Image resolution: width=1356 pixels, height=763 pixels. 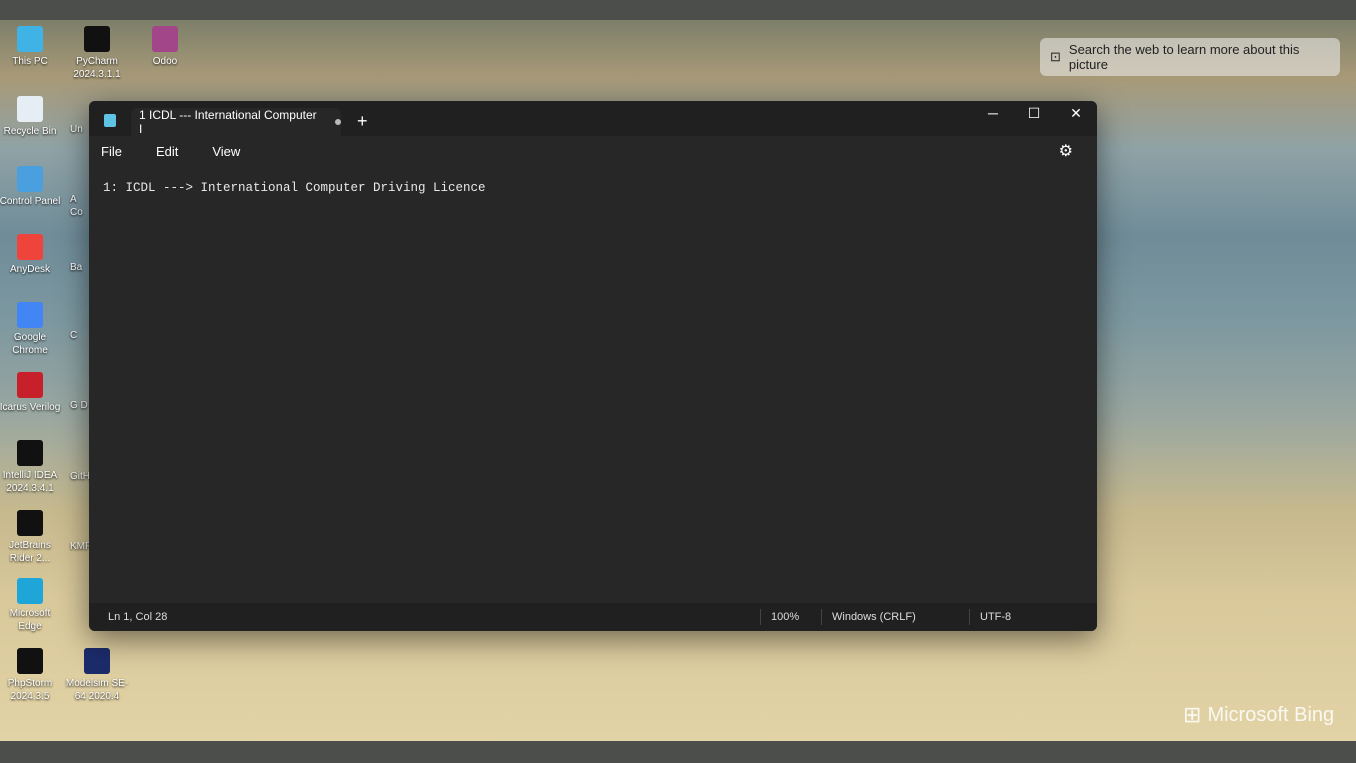 What do you see at coordinates (29, 269) in the screenshot?
I see `desktop-icon-label: AnyDesk` at bounding box center [29, 269].